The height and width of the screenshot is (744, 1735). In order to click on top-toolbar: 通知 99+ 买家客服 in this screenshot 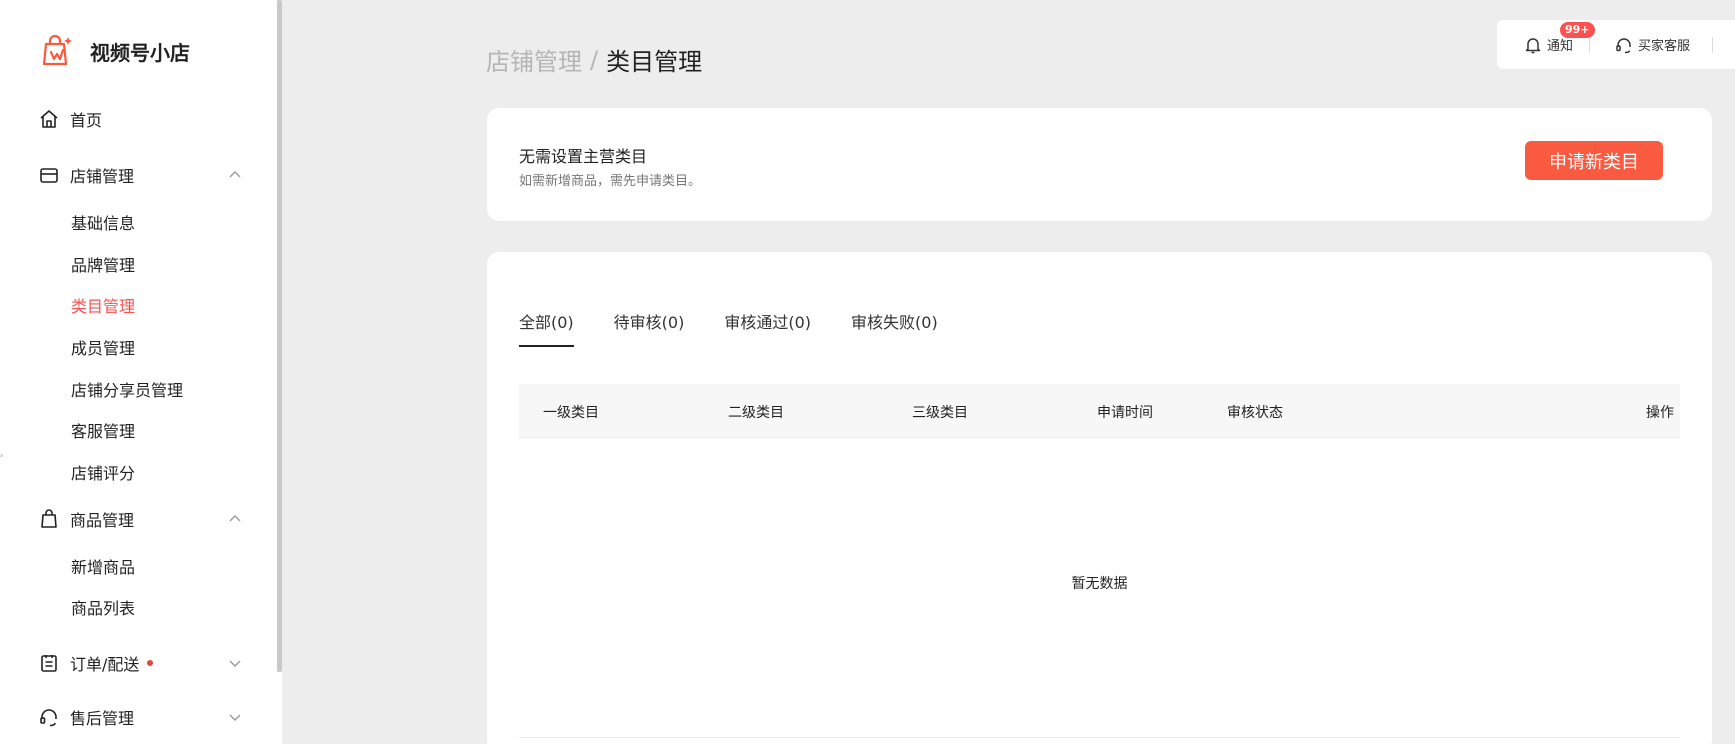, I will do `click(1616, 44)`.